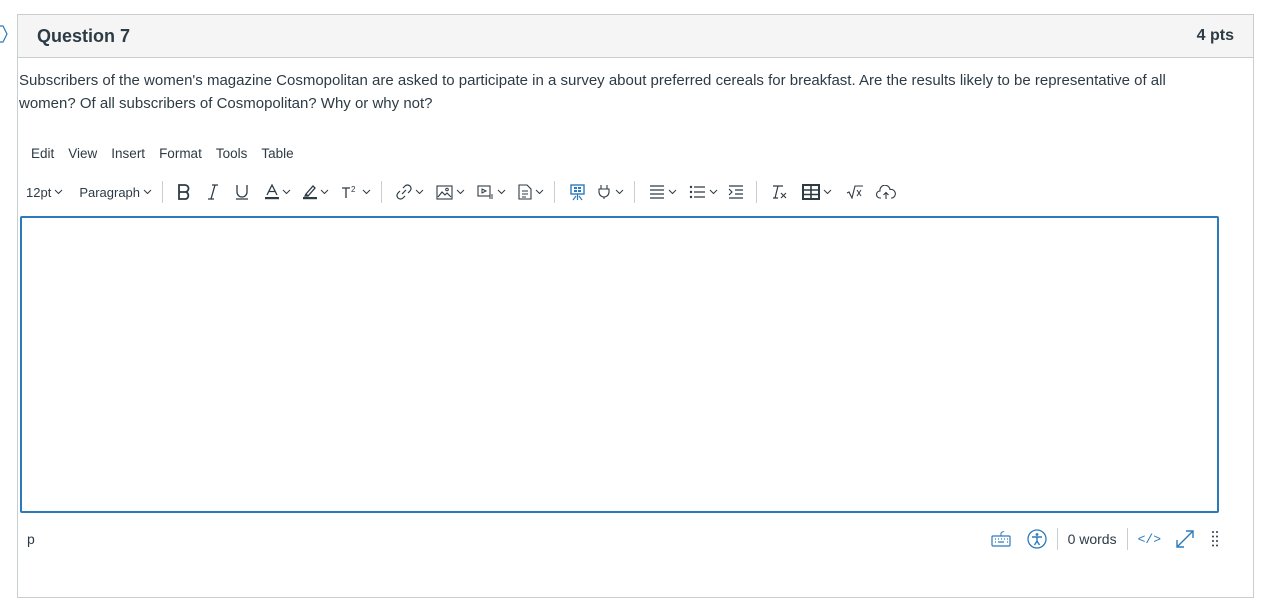 This screenshot has width=1265, height=613. I want to click on question-points: 4 pts, so click(1215, 35).